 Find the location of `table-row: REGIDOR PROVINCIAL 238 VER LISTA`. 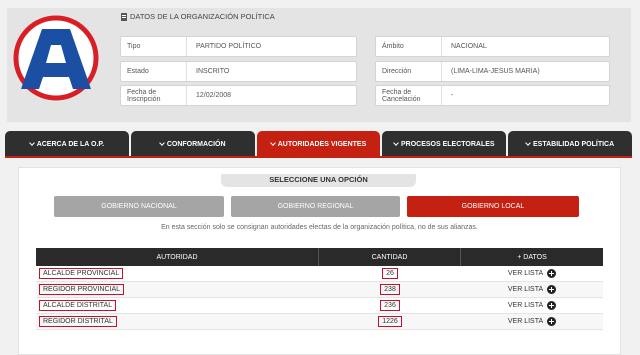

table-row: REGIDOR PROVINCIAL 238 VER LISTA is located at coordinates (319, 290).